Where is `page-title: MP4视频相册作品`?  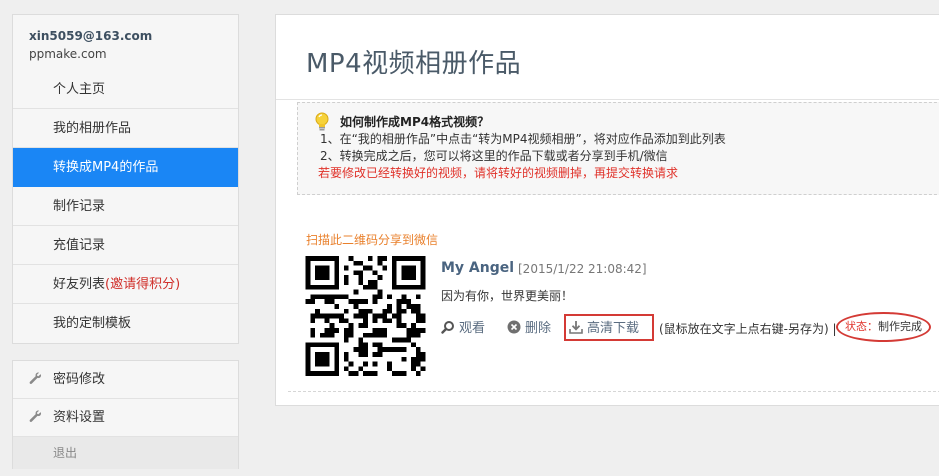
page-title: MP4视频相册作品 is located at coordinates (414, 64).